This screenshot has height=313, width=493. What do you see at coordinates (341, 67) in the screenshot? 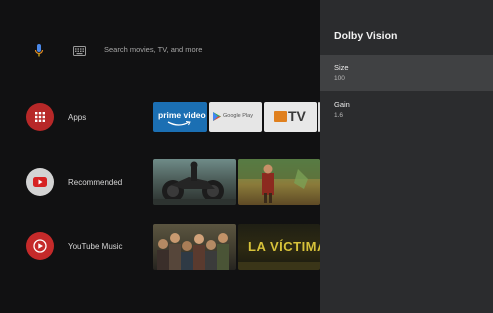
I see `option-size-name: Size` at bounding box center [341, 67].